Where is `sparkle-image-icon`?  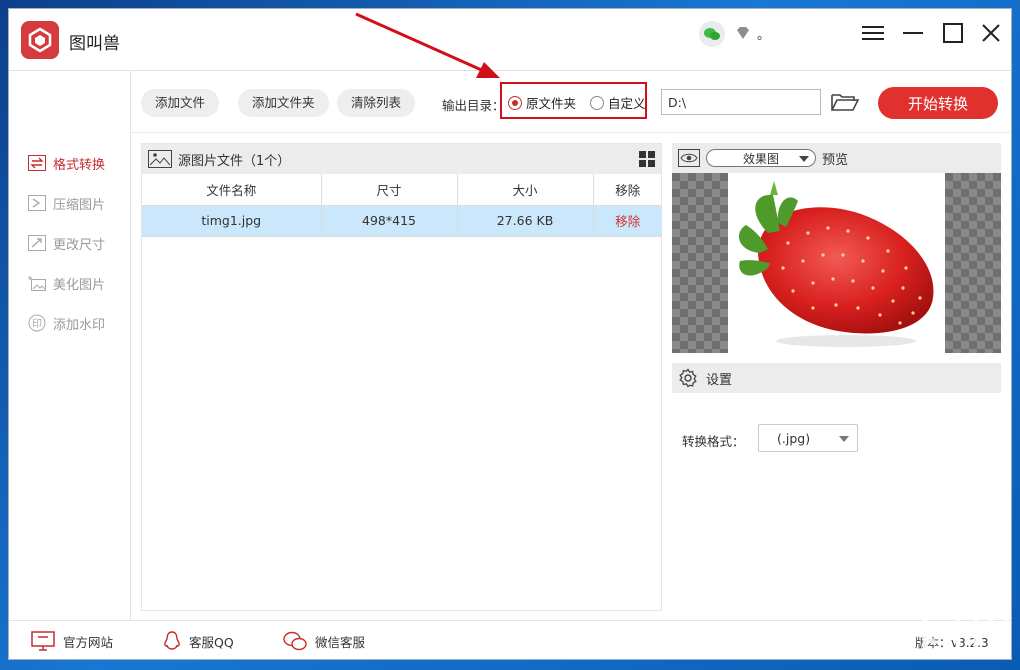 sparkle-image-icon is located at coordinates (37, 283).